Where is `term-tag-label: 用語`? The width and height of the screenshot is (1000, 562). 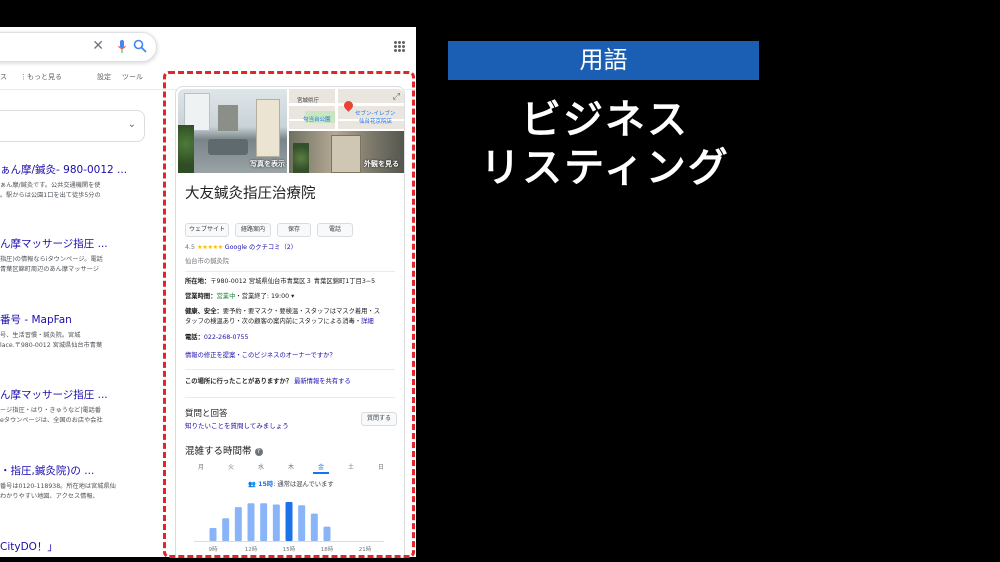
term-tag-label: 用語 is located at coordinates (603, 60).